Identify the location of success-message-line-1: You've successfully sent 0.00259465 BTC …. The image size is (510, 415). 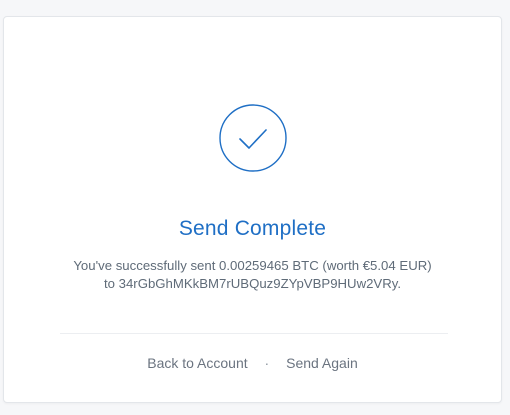
(252, 265).